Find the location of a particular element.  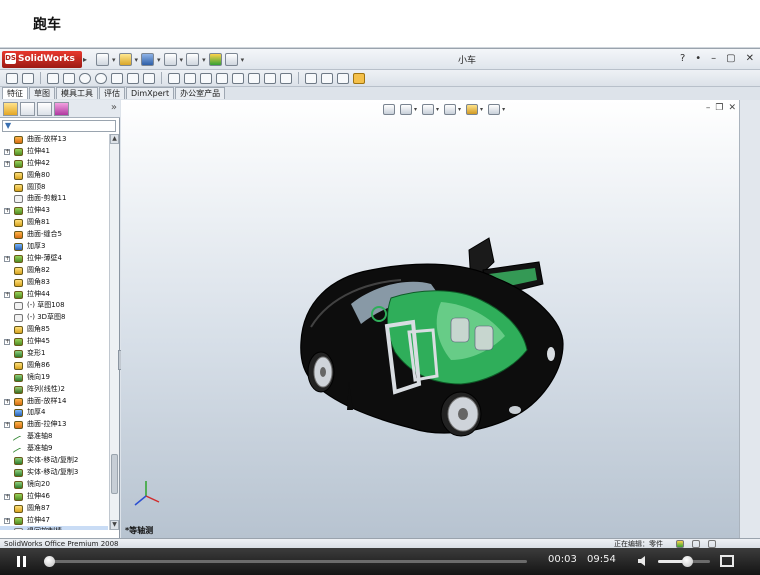

spline-icon is located at coordinates (133, 78).